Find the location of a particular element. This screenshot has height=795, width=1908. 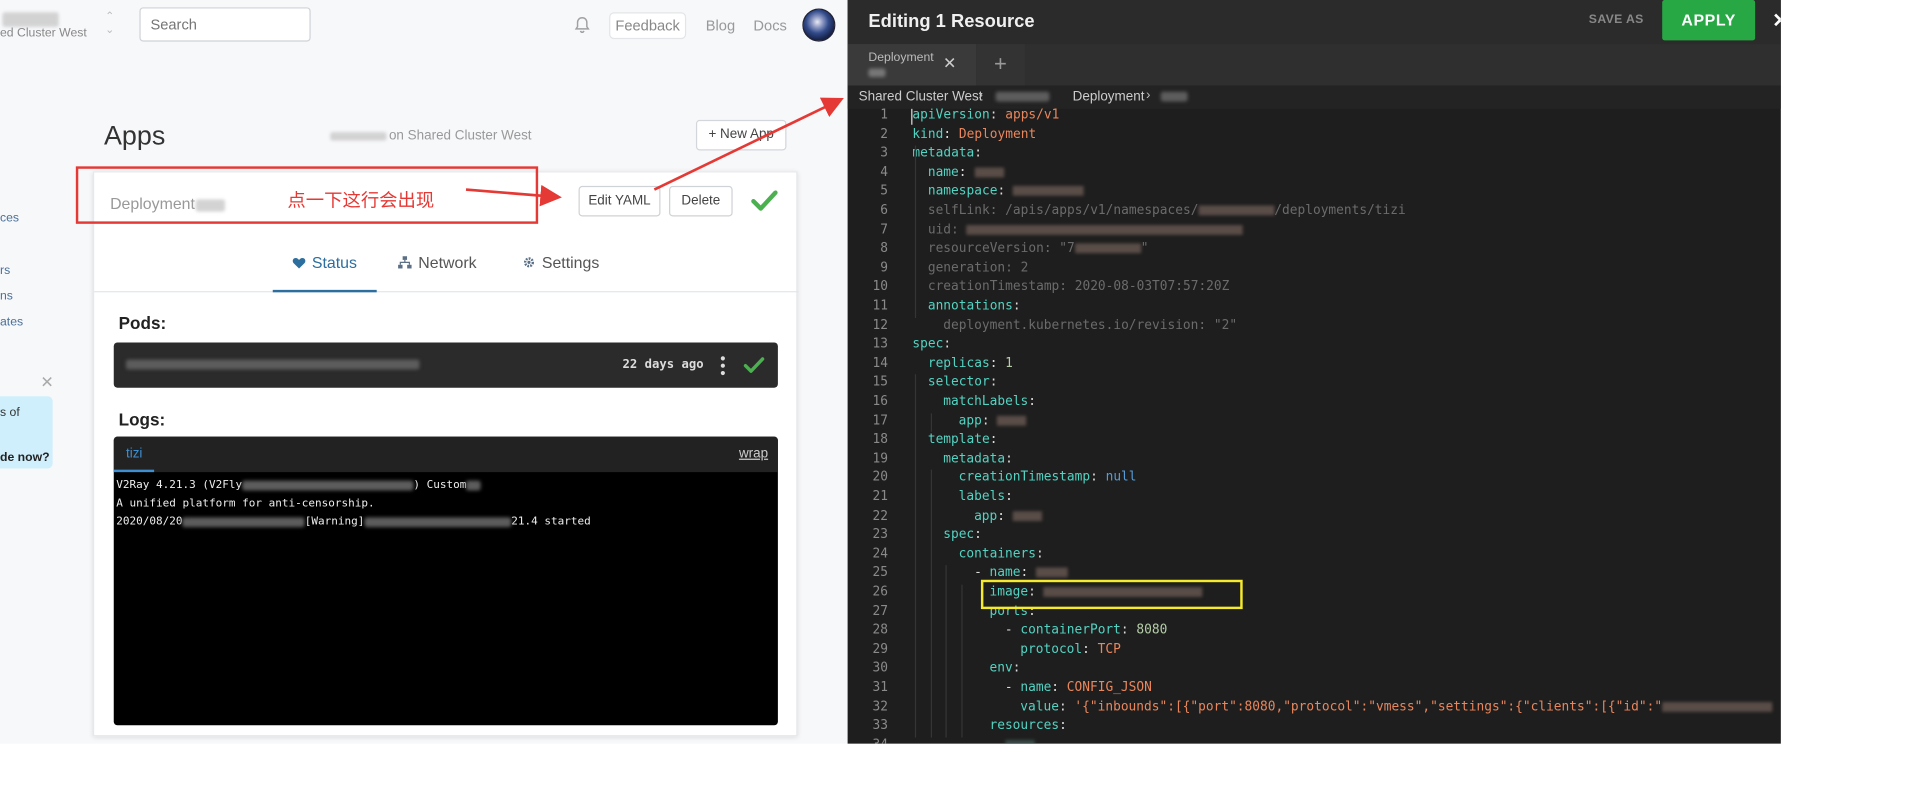

wrap-toggle: wrap is located at coordinates (753, 453).